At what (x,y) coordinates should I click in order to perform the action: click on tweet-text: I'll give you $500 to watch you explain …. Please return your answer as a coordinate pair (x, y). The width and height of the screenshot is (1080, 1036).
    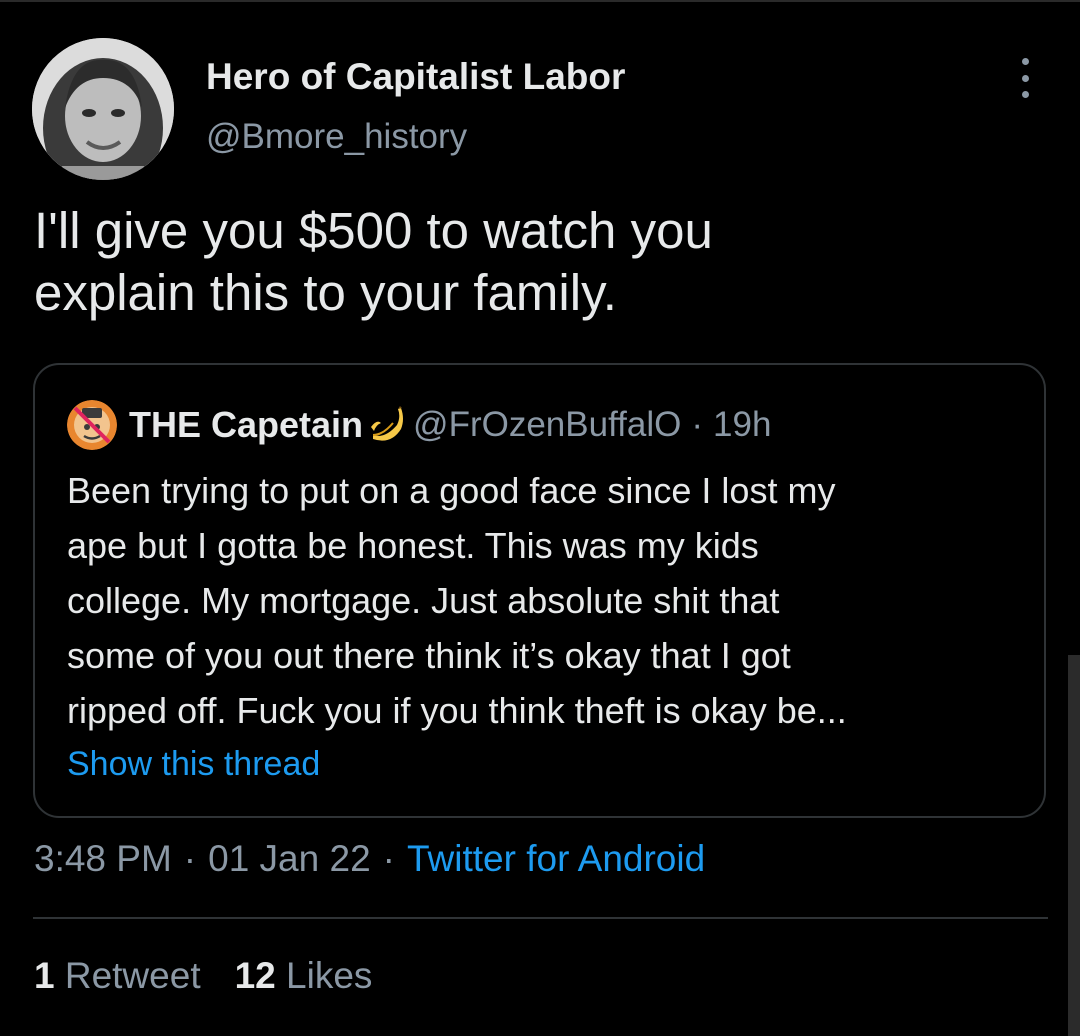
    Looking at the image, I should click on (534, 262).